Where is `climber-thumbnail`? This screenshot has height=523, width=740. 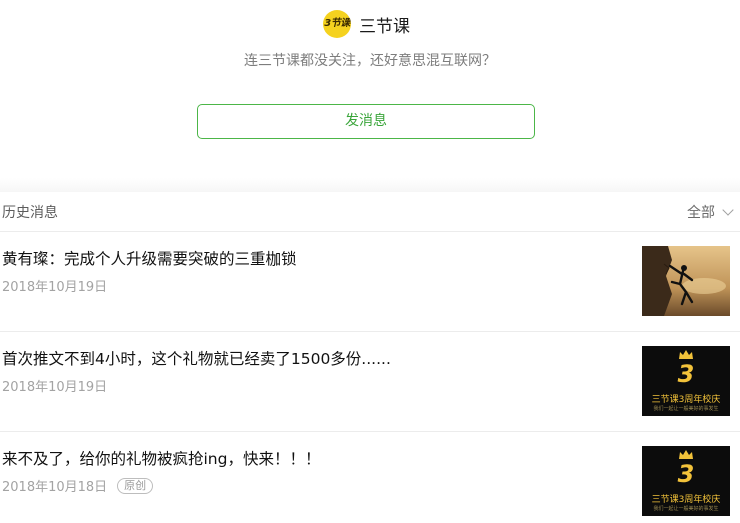
climber-thumbnail is located at coordinates (686, 281).